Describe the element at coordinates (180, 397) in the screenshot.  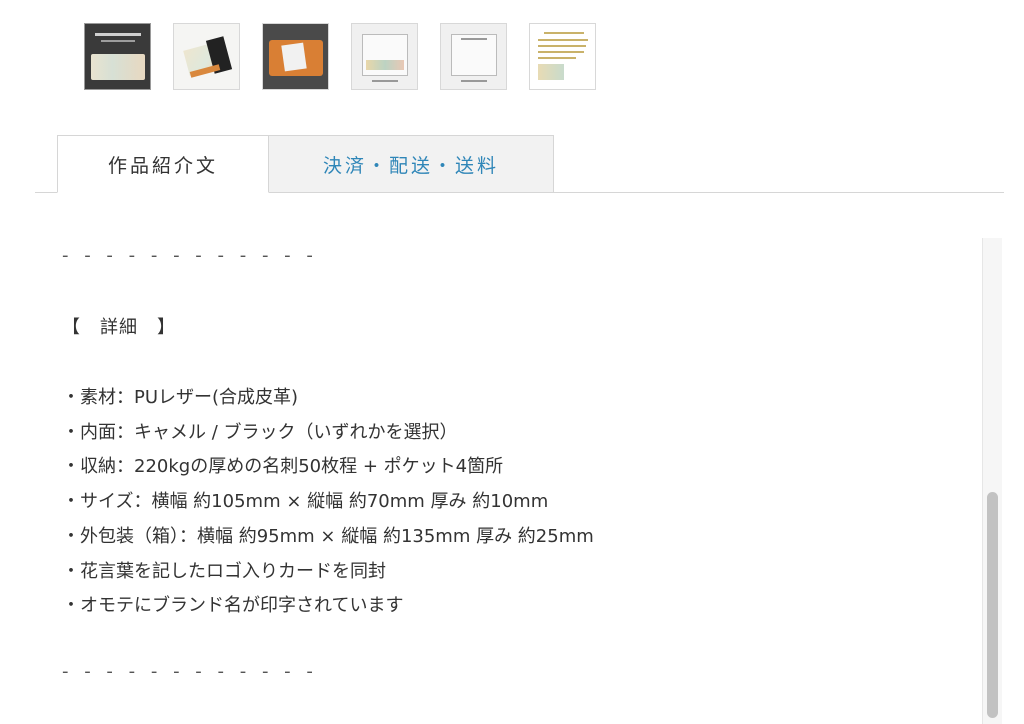
I see `list-item: ・素材：PUレザー(合成皮革)` at that location.